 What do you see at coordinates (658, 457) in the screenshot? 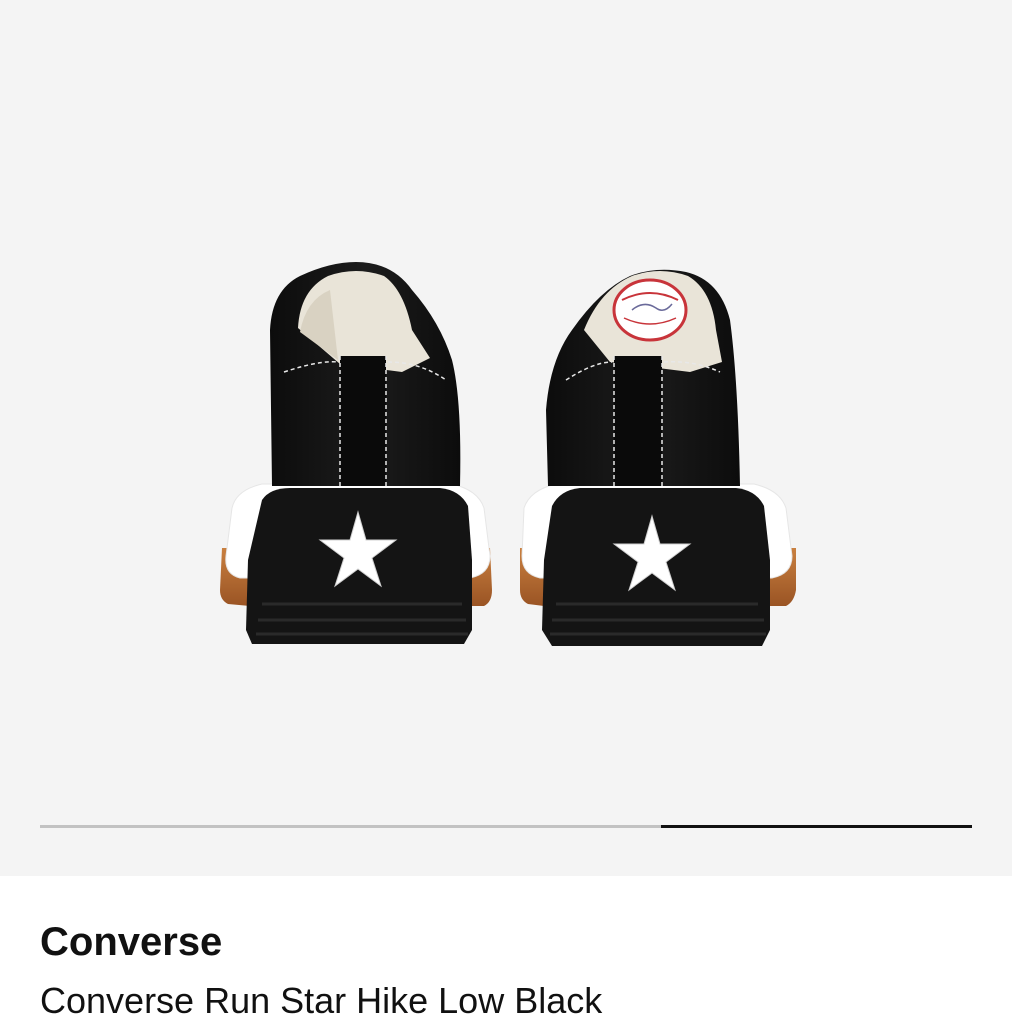
I see `right-shoe` at bounding box center [658, 457].